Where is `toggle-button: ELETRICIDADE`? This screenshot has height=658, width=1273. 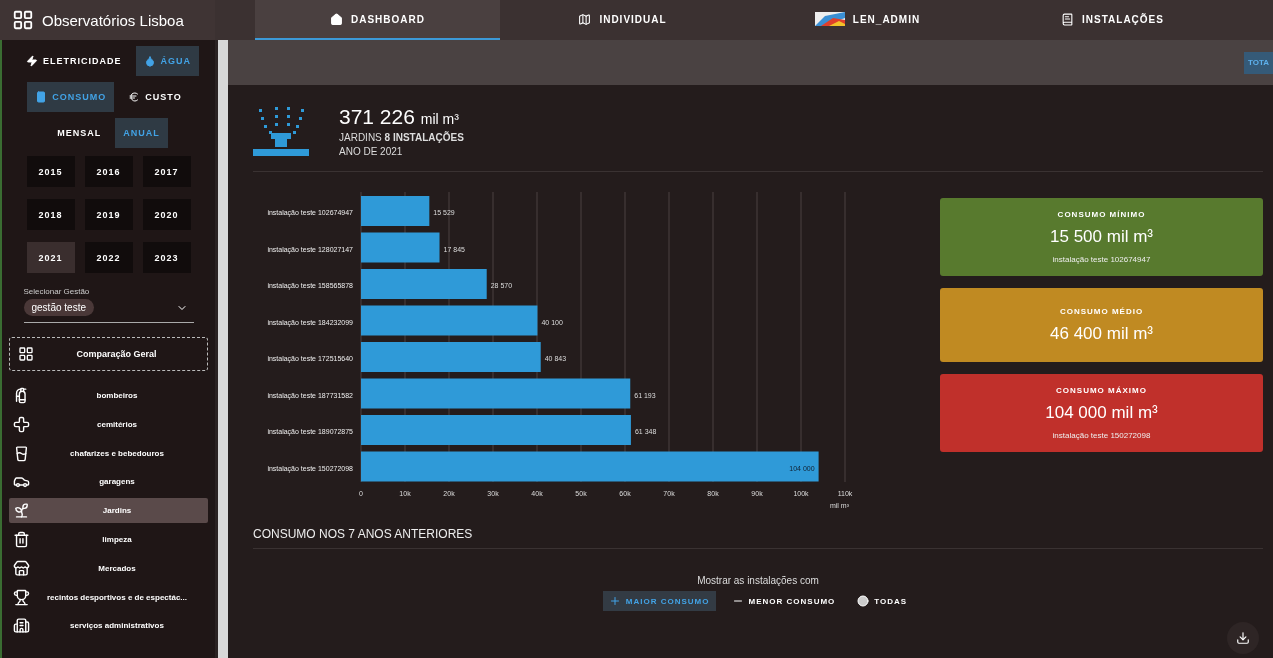
toggle-button: ELETRICIDADE is located at coordinates (74, 61).